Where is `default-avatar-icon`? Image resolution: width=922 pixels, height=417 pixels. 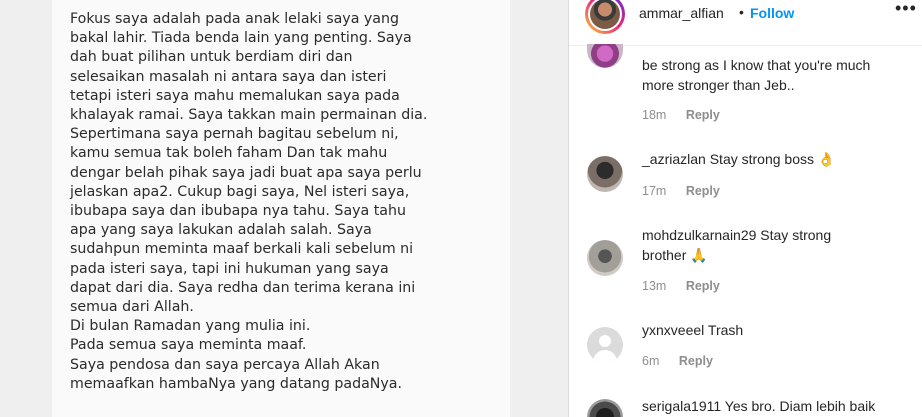
default-avatar-icon is located at coordinates (605, 345).